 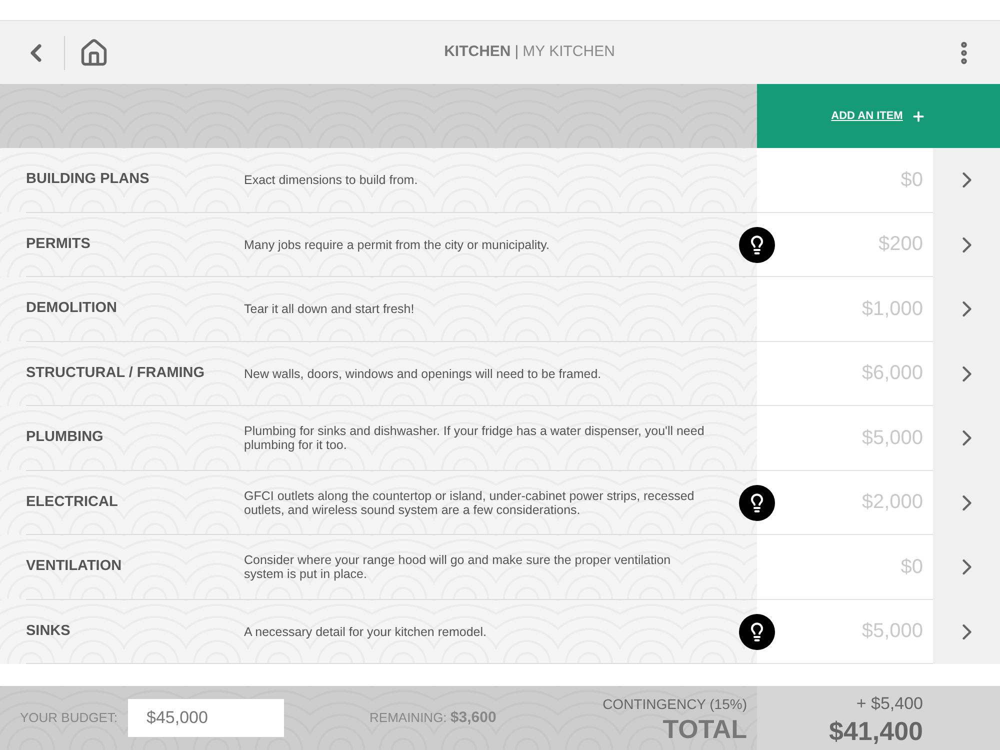 I want to click on item-name: STRUCTURAL / FRAMING, so click(x=115, y=373).